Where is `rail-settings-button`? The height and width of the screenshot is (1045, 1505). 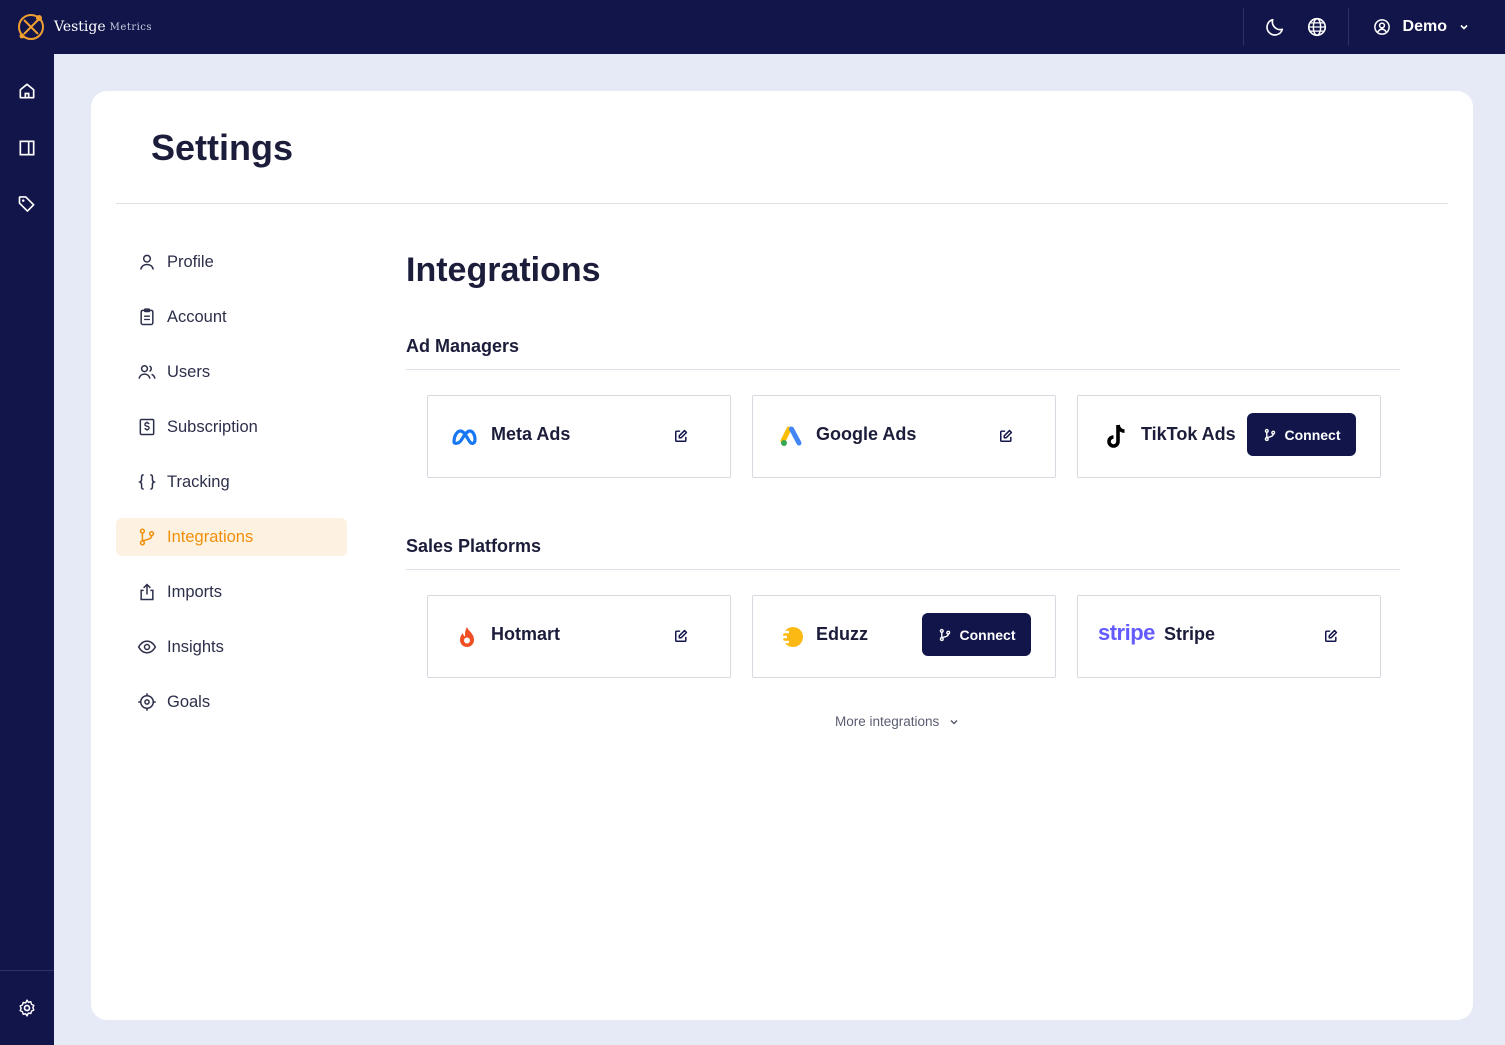 rail-settings-button is located at coordinates (27, 1008).